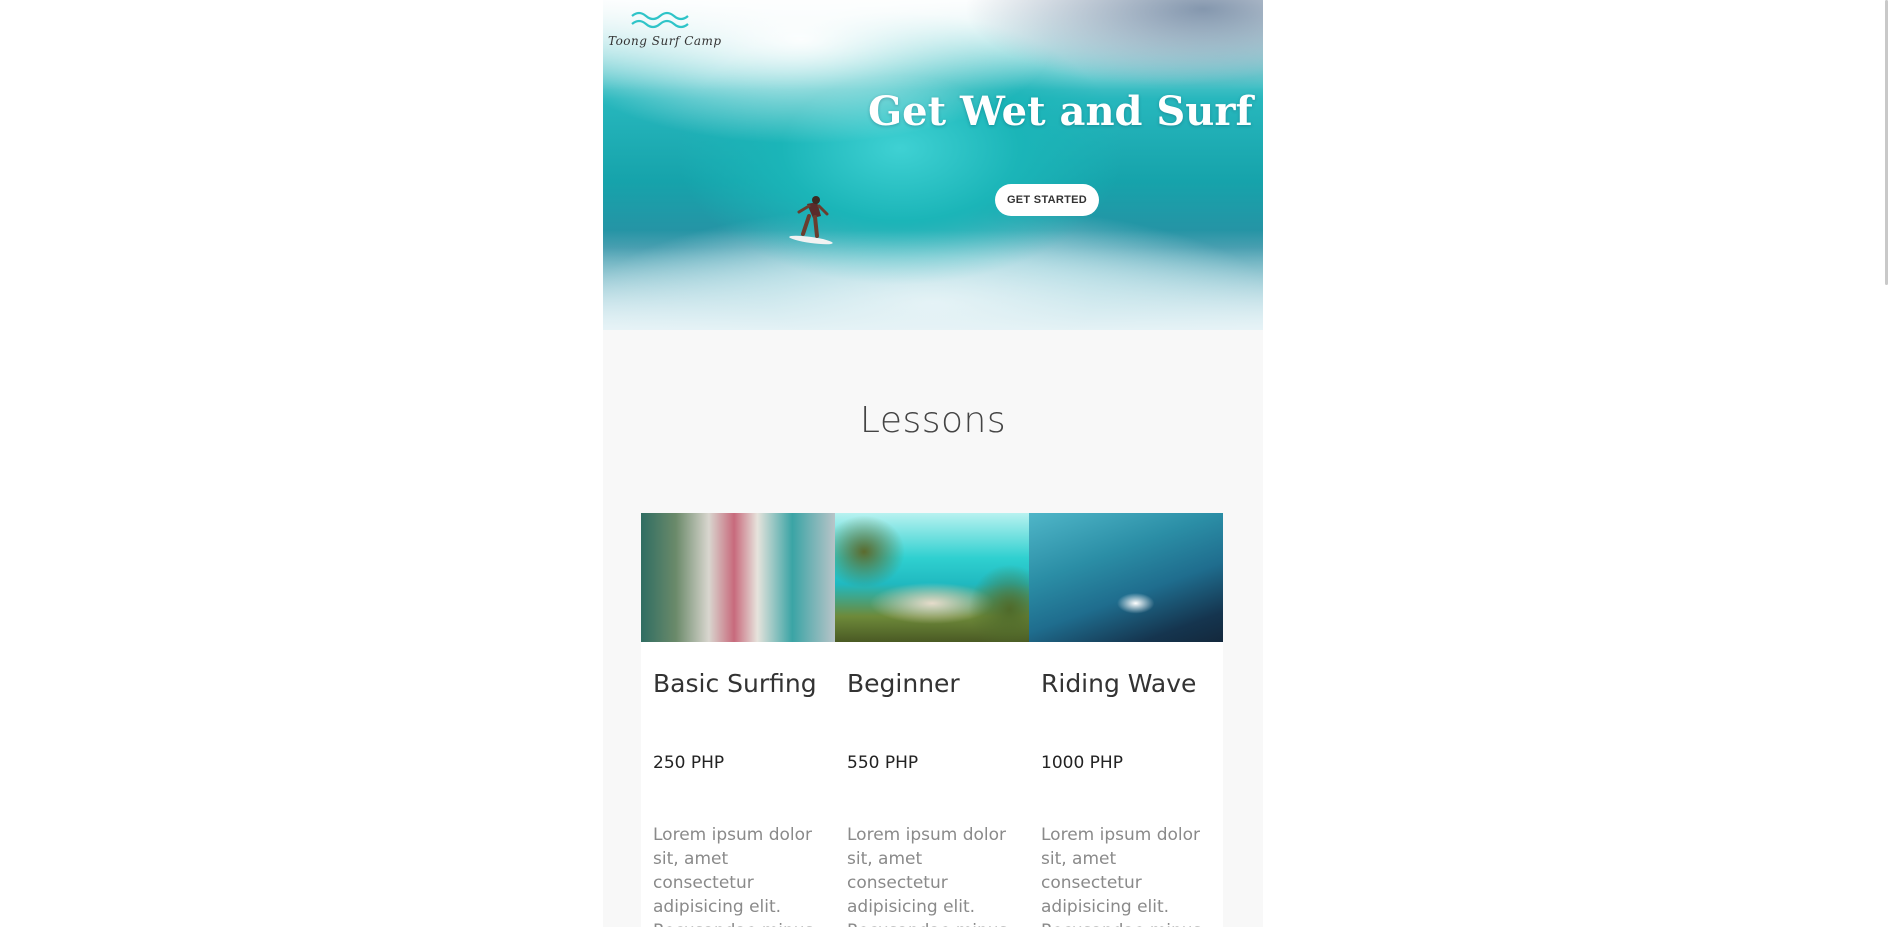 The image size is (1890, 927). I want to click on lesson-price: 1000 PHP, so click(1082, 763).